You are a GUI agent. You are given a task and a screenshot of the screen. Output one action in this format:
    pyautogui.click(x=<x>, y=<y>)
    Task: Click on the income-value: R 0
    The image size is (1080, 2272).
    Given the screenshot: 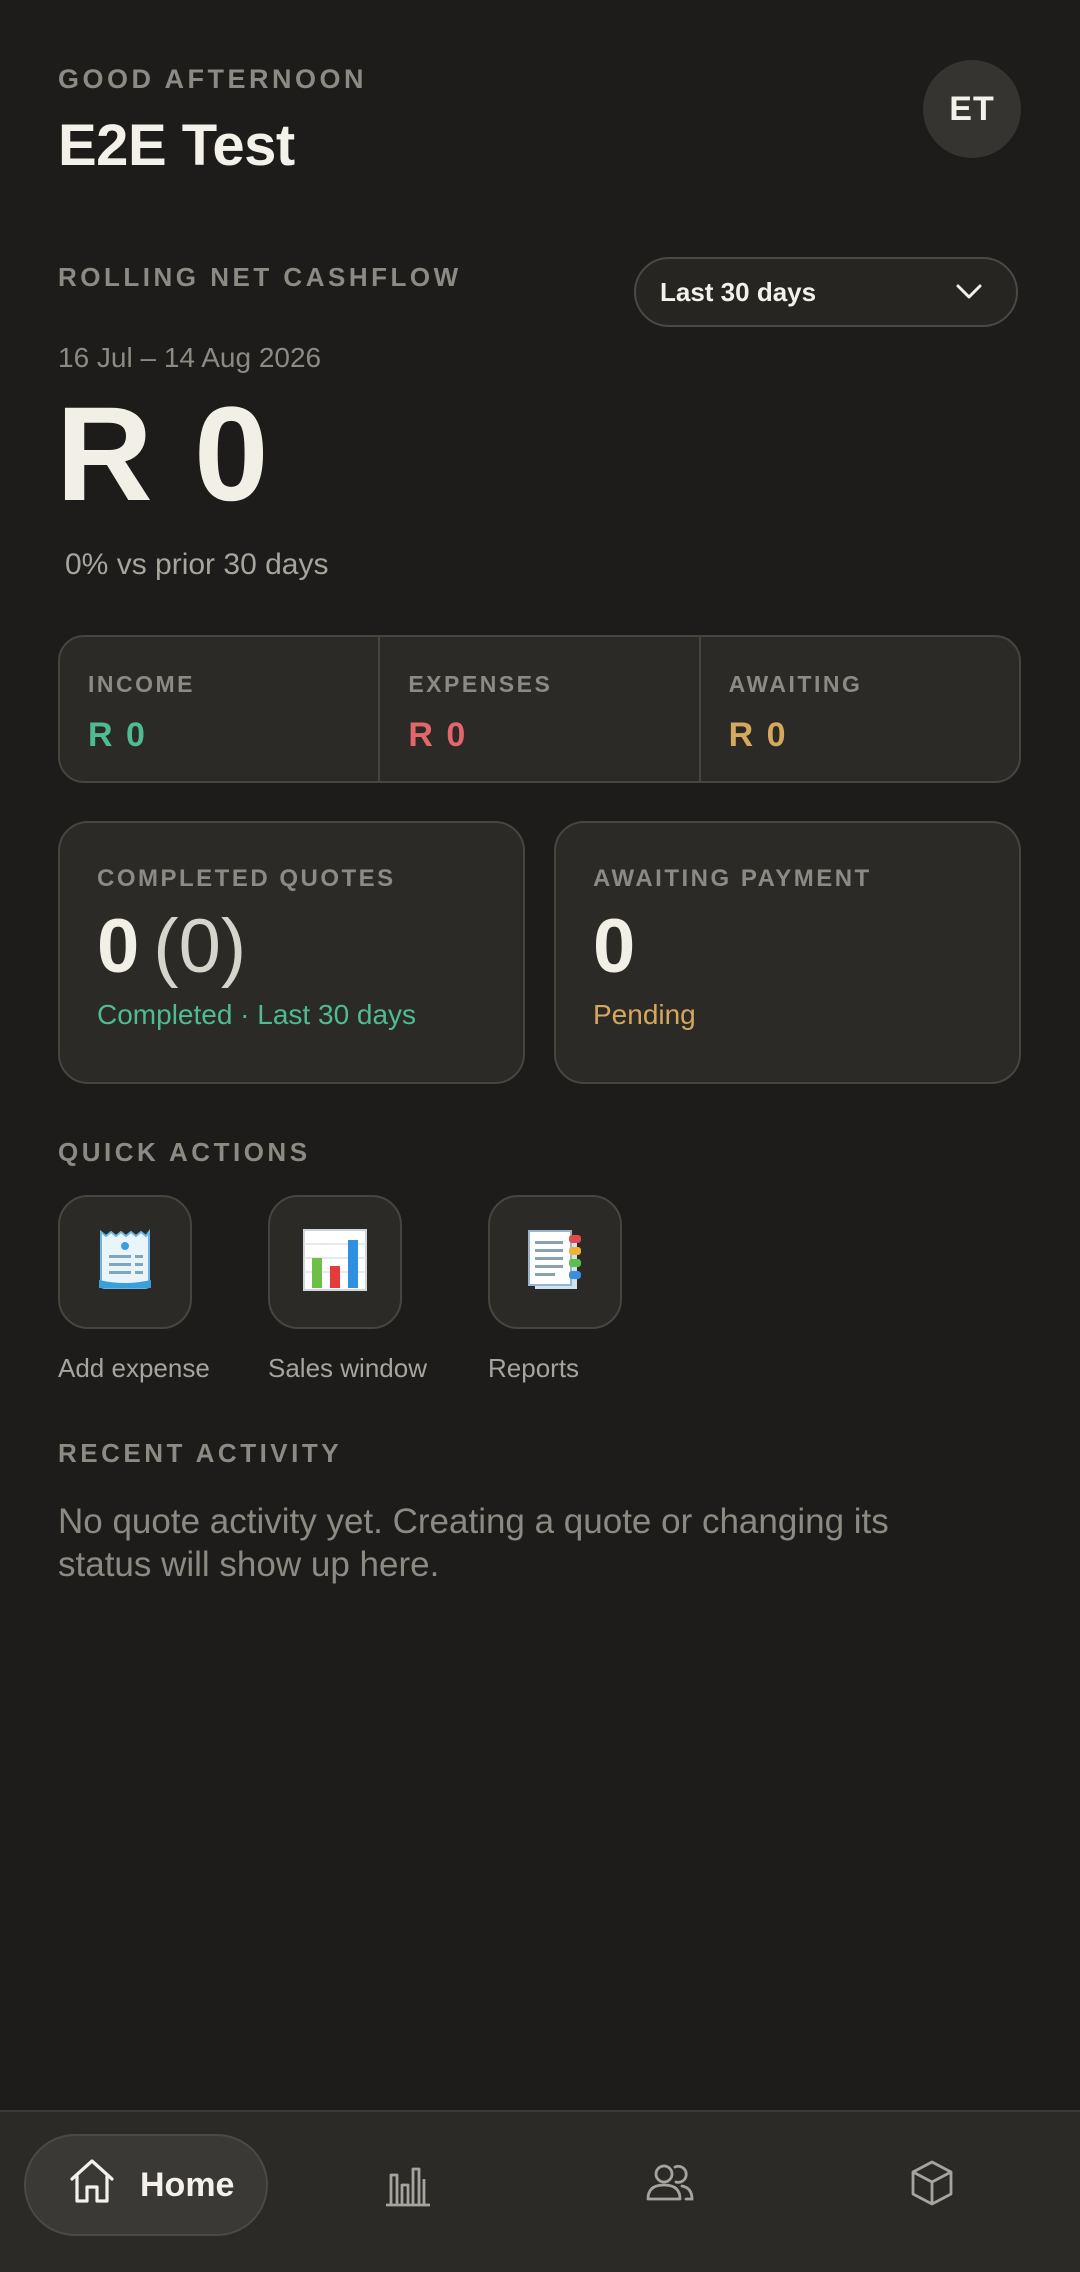 What is the action you would take?
    pyautogui.click(x=117, y=735)
    